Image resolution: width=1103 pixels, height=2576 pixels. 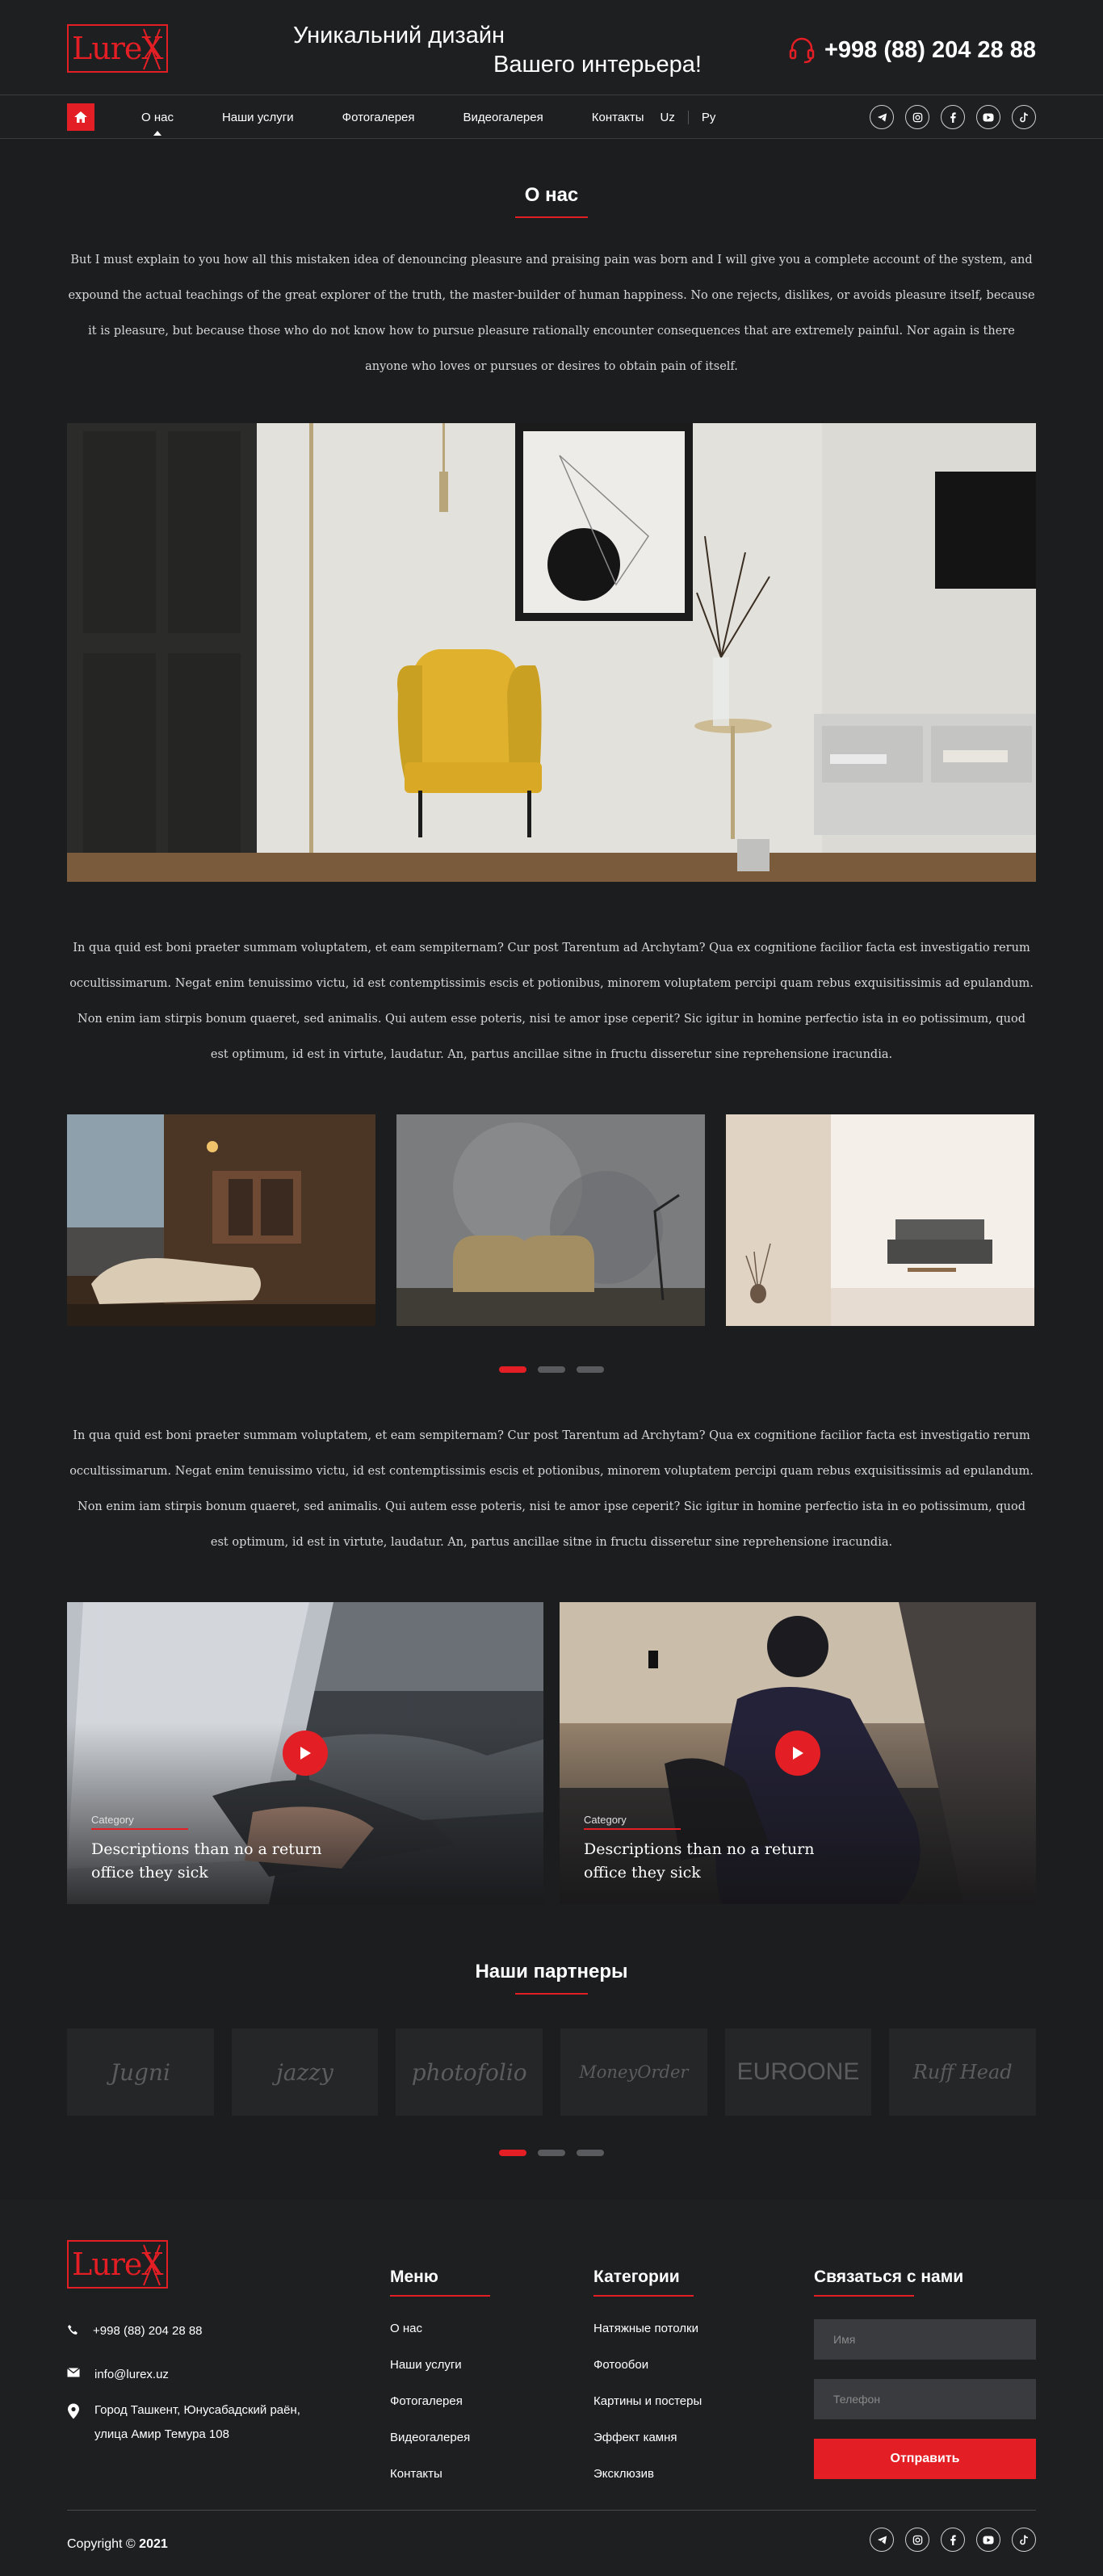 What do you see at coordinates (440, 2365) in the screenshot?
I see `footer-link-services: Наши услуги` at bounding box center [440, 2365].